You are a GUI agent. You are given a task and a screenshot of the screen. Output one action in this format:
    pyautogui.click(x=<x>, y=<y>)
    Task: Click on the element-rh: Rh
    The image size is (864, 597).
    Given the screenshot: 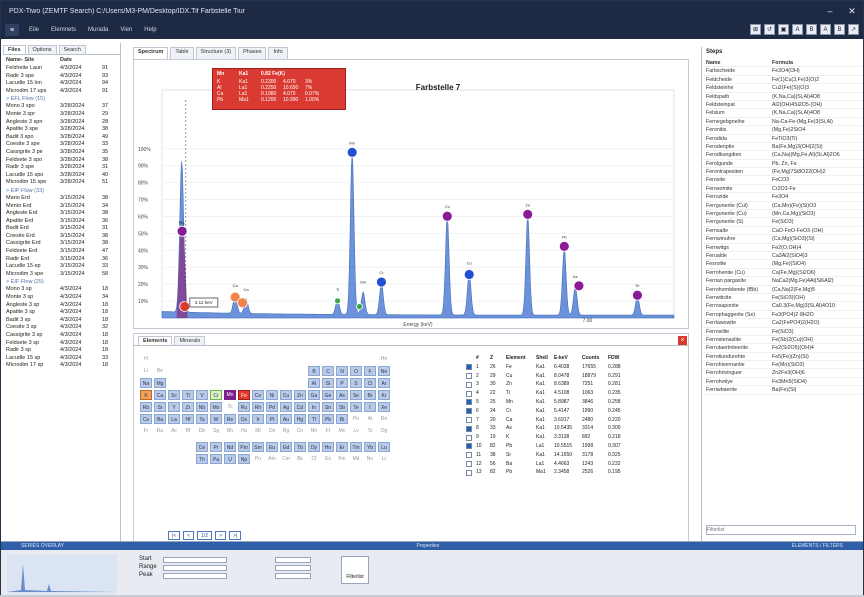 What is the action you would take?
    pyautogui.click(x=258, y=407)
    